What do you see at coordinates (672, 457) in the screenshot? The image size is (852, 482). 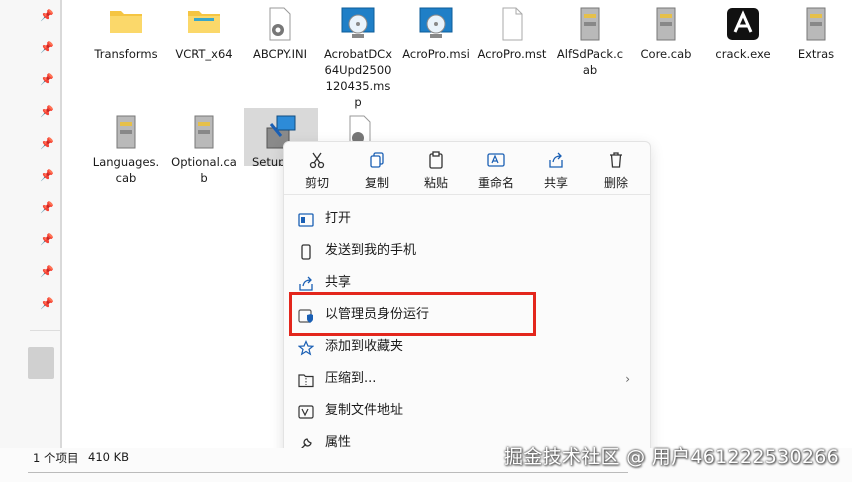 I see `watermark-text: 掘金技术社区 @ 用户461222530266` at bounding box center [672, 457].